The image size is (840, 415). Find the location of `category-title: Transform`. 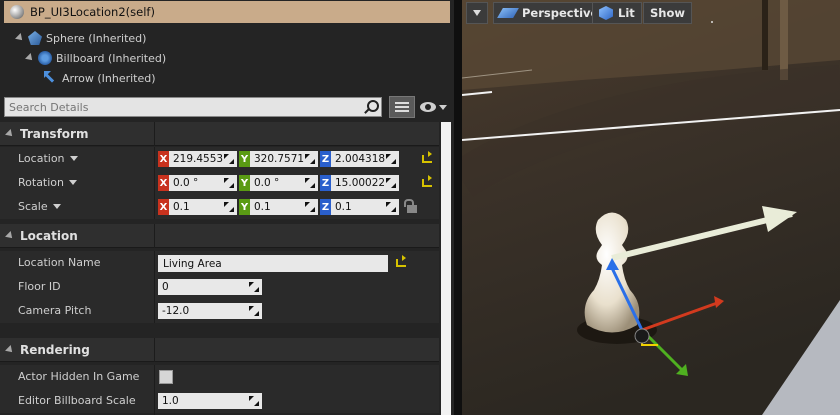

category-title: Transform is located at coordinates (54, 133).